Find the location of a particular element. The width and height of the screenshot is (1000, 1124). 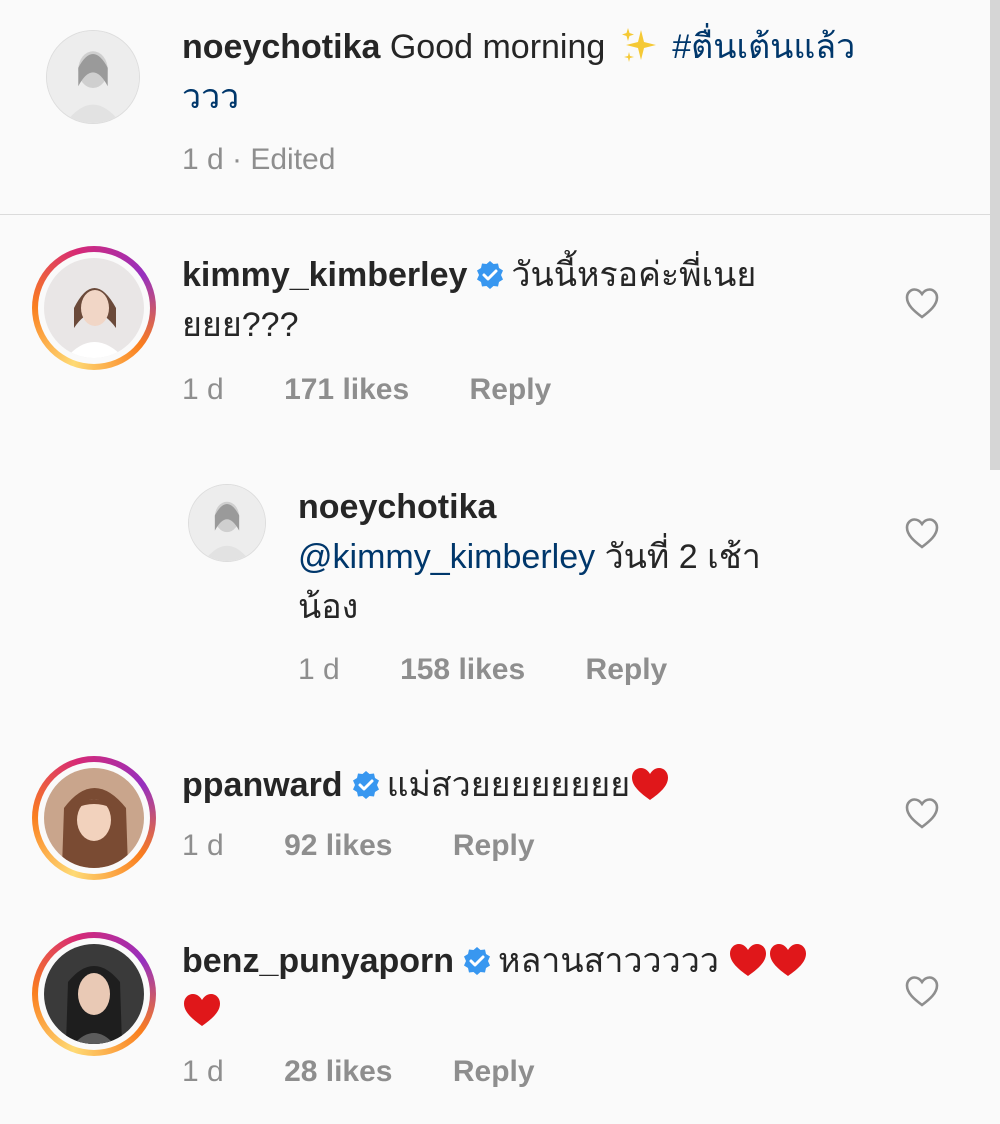

comment-username: benz_punyaporn is located at coordinates (318, 961).